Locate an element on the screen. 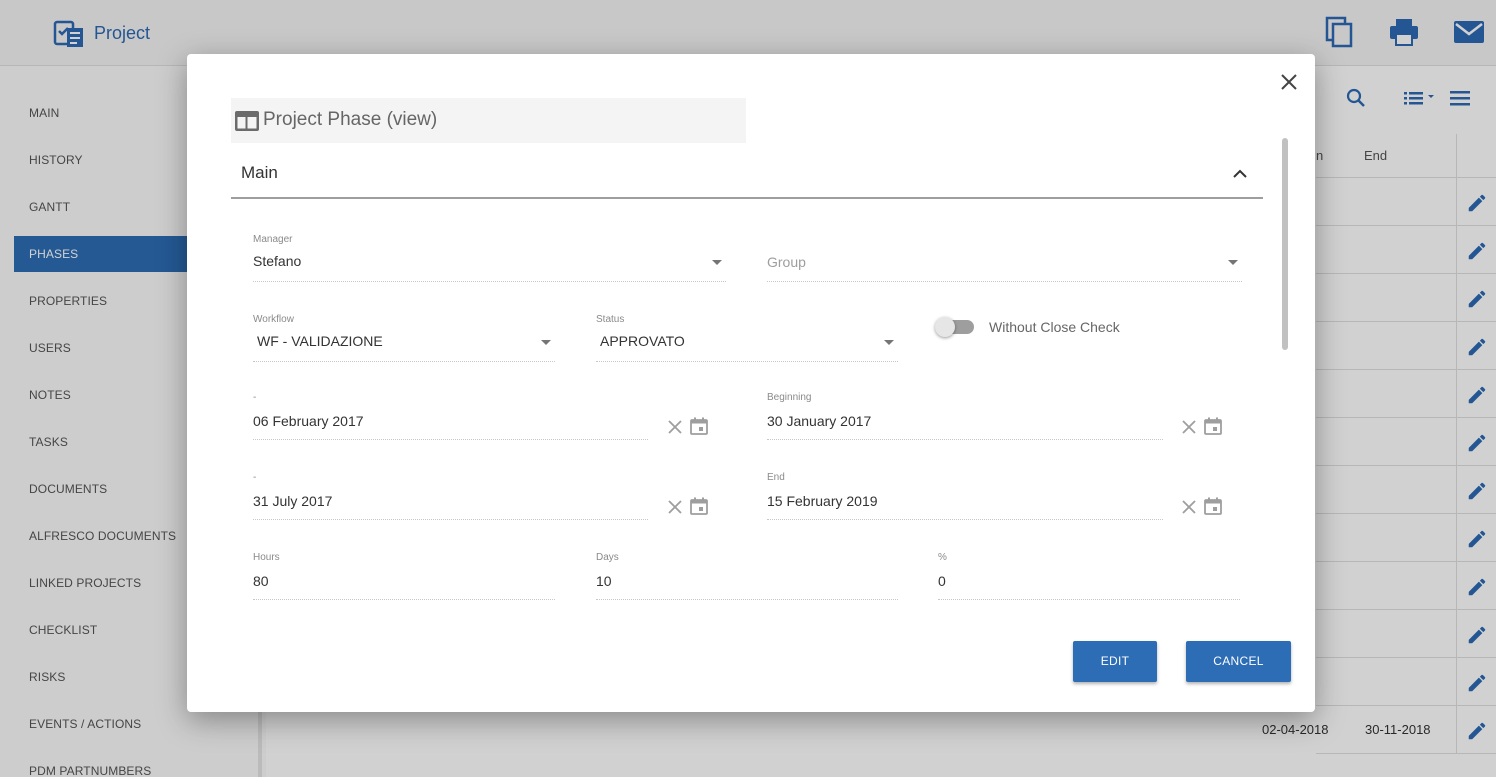  beginning-date-field: Beginning 30 January 2017 is located at coordinates (965, 416).